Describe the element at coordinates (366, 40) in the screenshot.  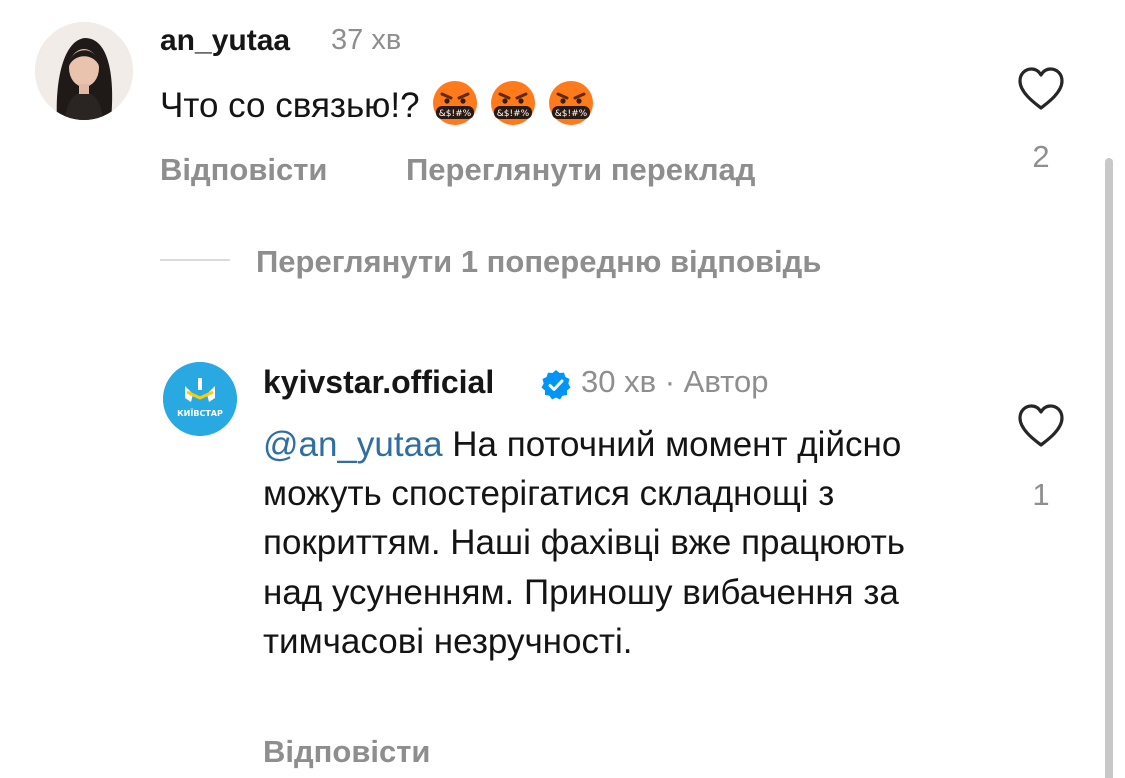
I see `comment-time: 37 хв` at that location.